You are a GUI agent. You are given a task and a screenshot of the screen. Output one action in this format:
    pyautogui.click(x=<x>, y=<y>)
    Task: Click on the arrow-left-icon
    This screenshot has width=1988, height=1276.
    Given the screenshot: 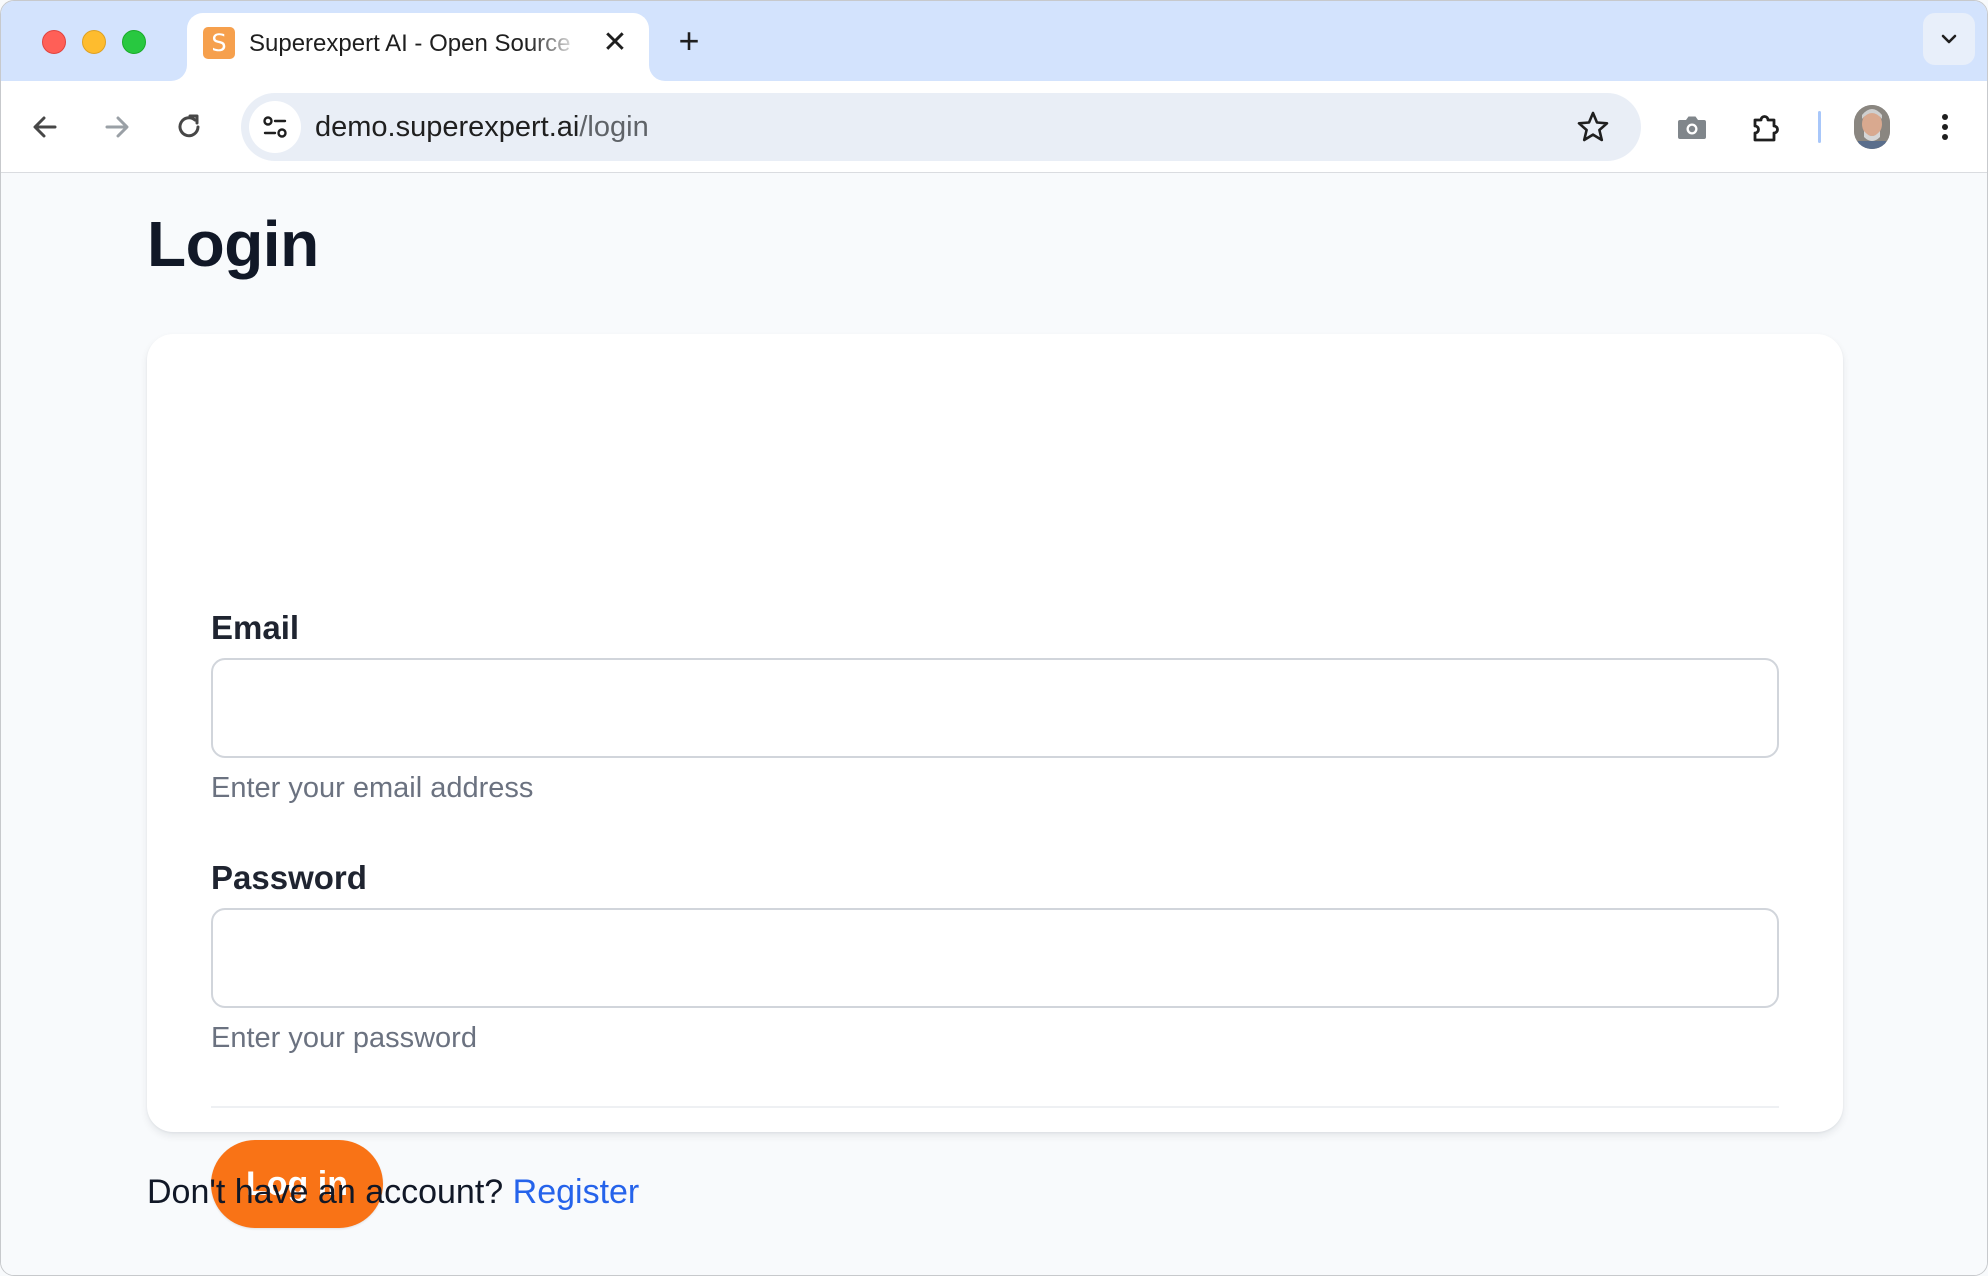 What is the action you would take?
    pyautogui.click(x=45, y=127)
    